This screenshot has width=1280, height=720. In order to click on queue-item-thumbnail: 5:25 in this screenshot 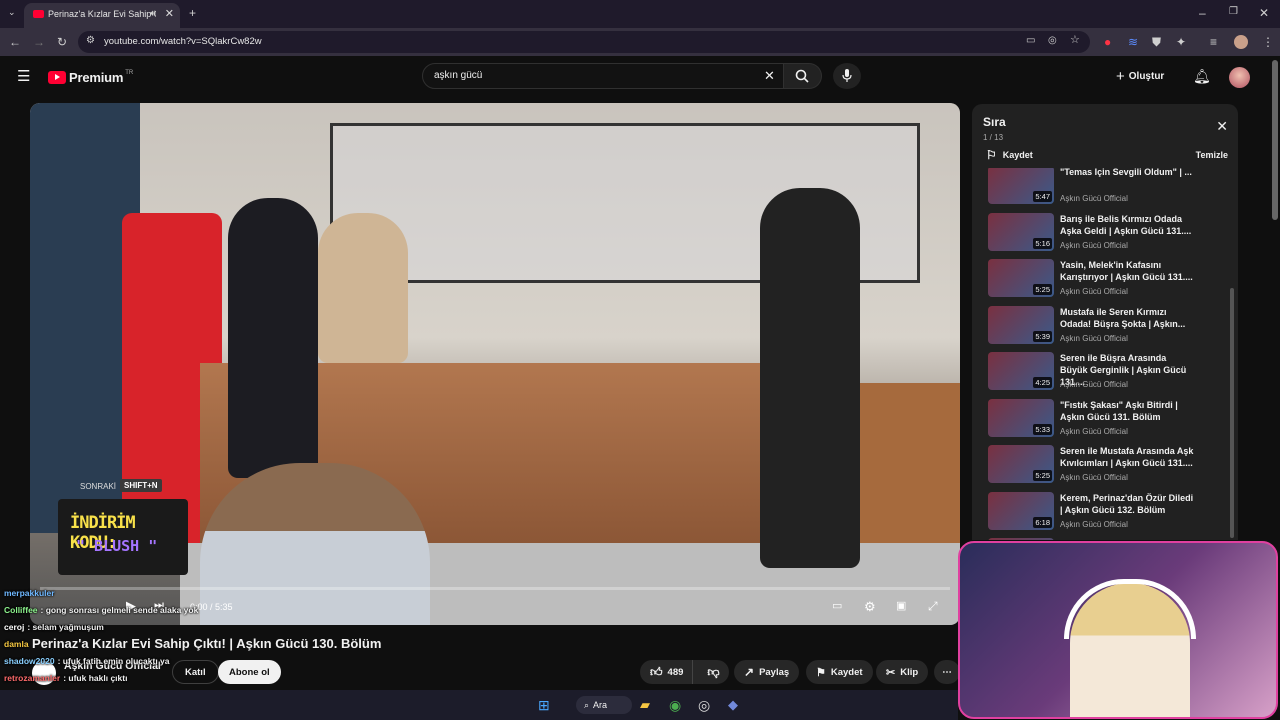, I will do `click(1021, 464)`.